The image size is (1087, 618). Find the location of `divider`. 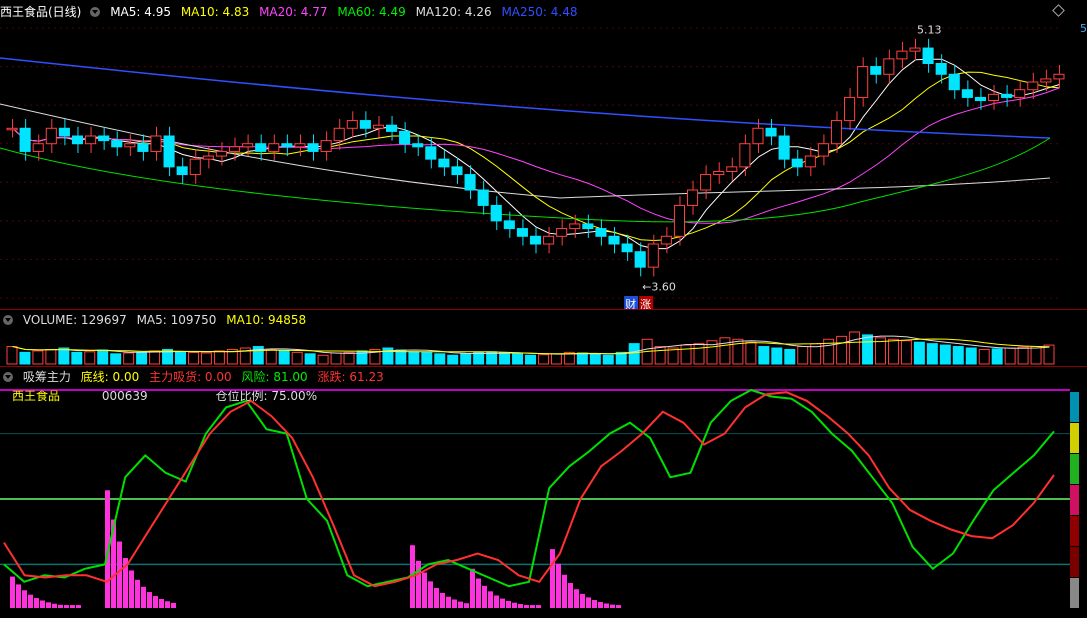

divider is located at coordinates (543, 309).